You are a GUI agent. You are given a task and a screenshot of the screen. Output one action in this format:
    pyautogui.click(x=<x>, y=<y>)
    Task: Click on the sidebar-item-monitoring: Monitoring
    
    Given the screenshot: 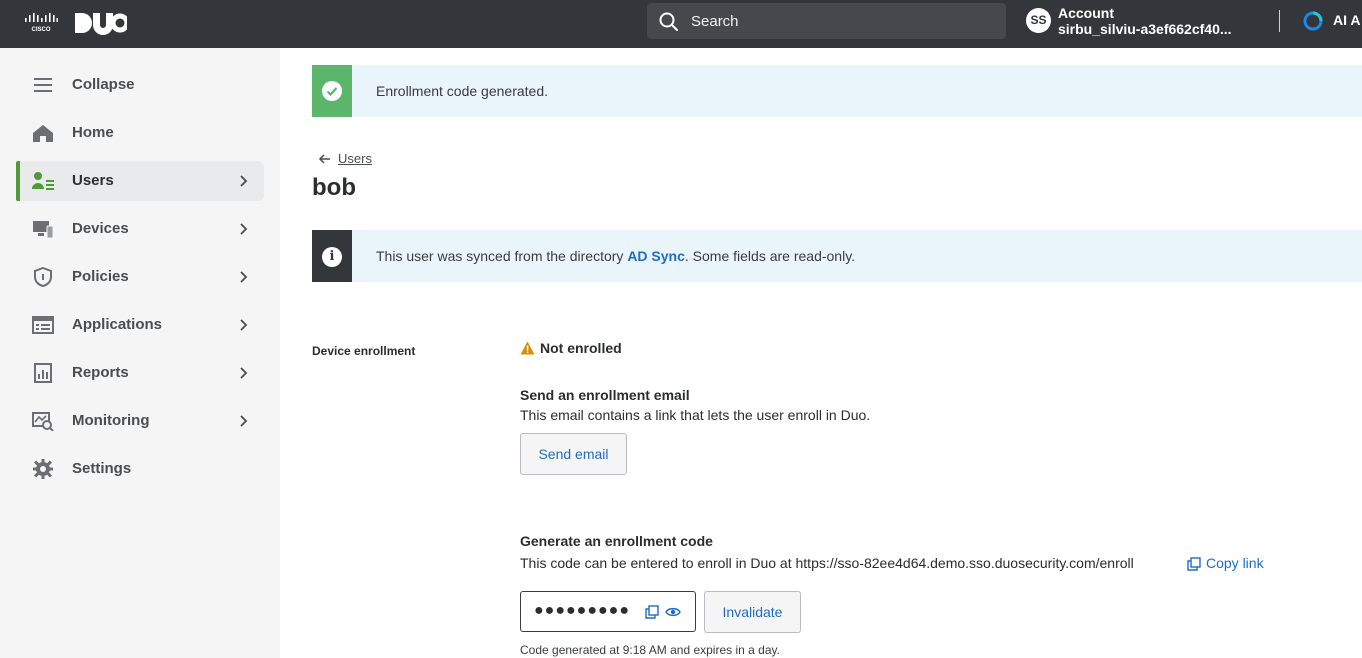 What is the action you would take?
    pyautogui.click(x=140, y=421)
    